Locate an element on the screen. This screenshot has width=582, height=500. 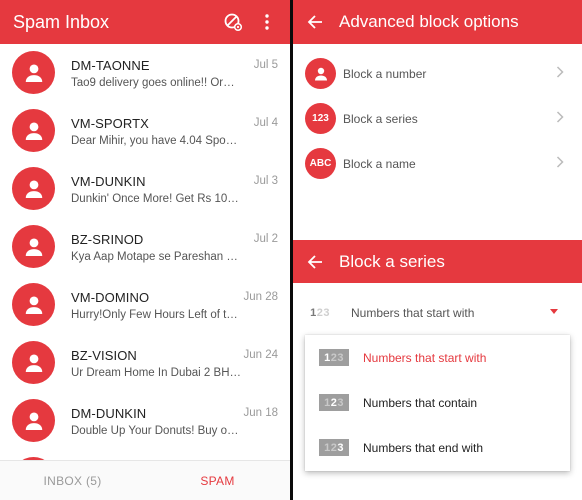
message-snippet: Dear Mihir, you have 4.04 Sportx points is located at coordinates (156, 141).